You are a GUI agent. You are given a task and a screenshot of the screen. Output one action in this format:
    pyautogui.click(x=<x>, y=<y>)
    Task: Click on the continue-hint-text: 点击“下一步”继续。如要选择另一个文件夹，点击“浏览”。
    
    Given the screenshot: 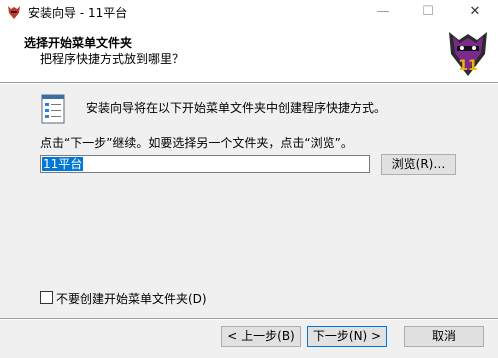 What is the action you would take?
    pyautogui.click(x=196, y=143)
    